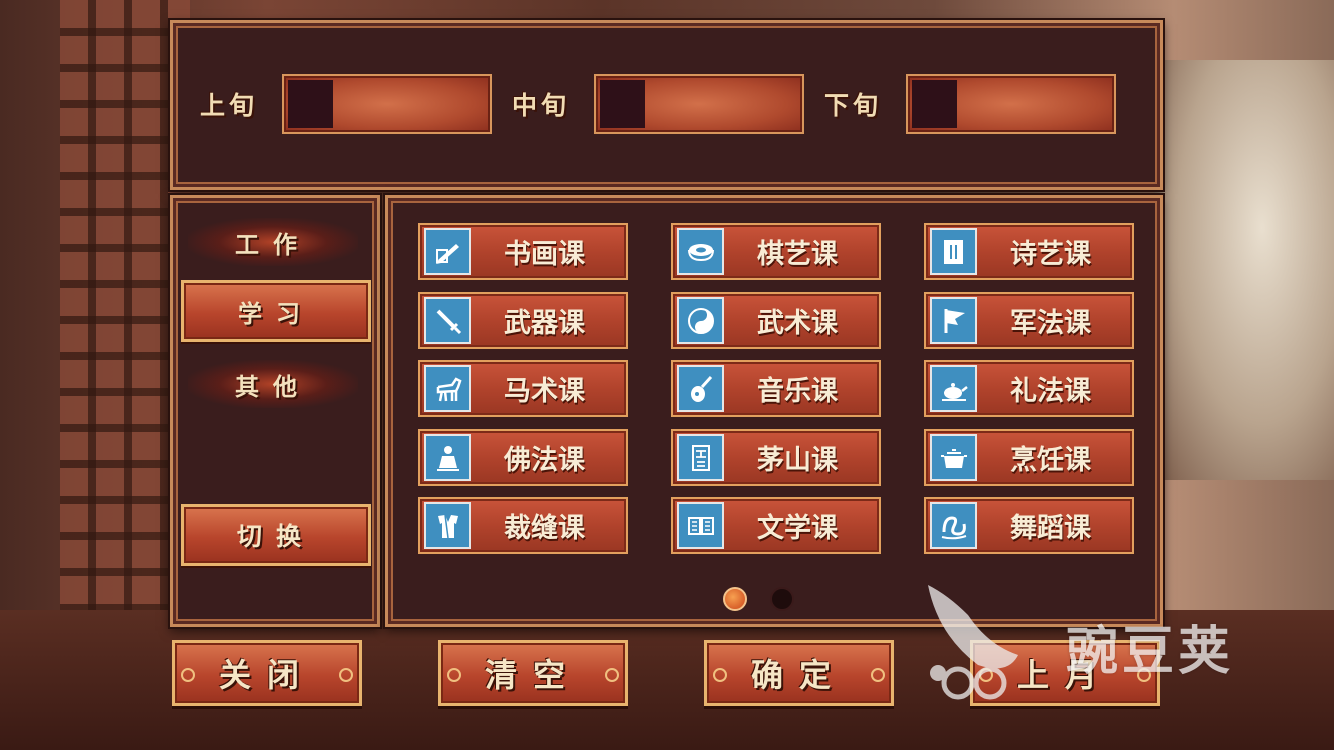 The image size is (1334, 750). What do you see at coordinates (797, 528) in the screenshot?
I see `course-label: 文学课` at bounding box center [797, 528].